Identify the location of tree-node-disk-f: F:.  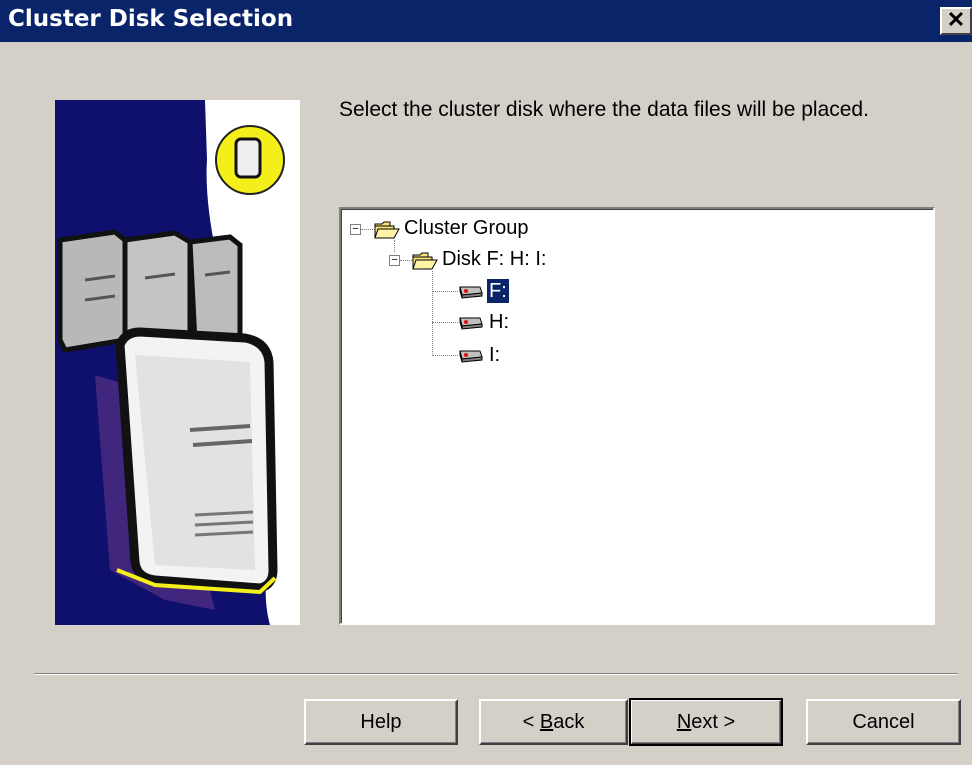
(498, 291).